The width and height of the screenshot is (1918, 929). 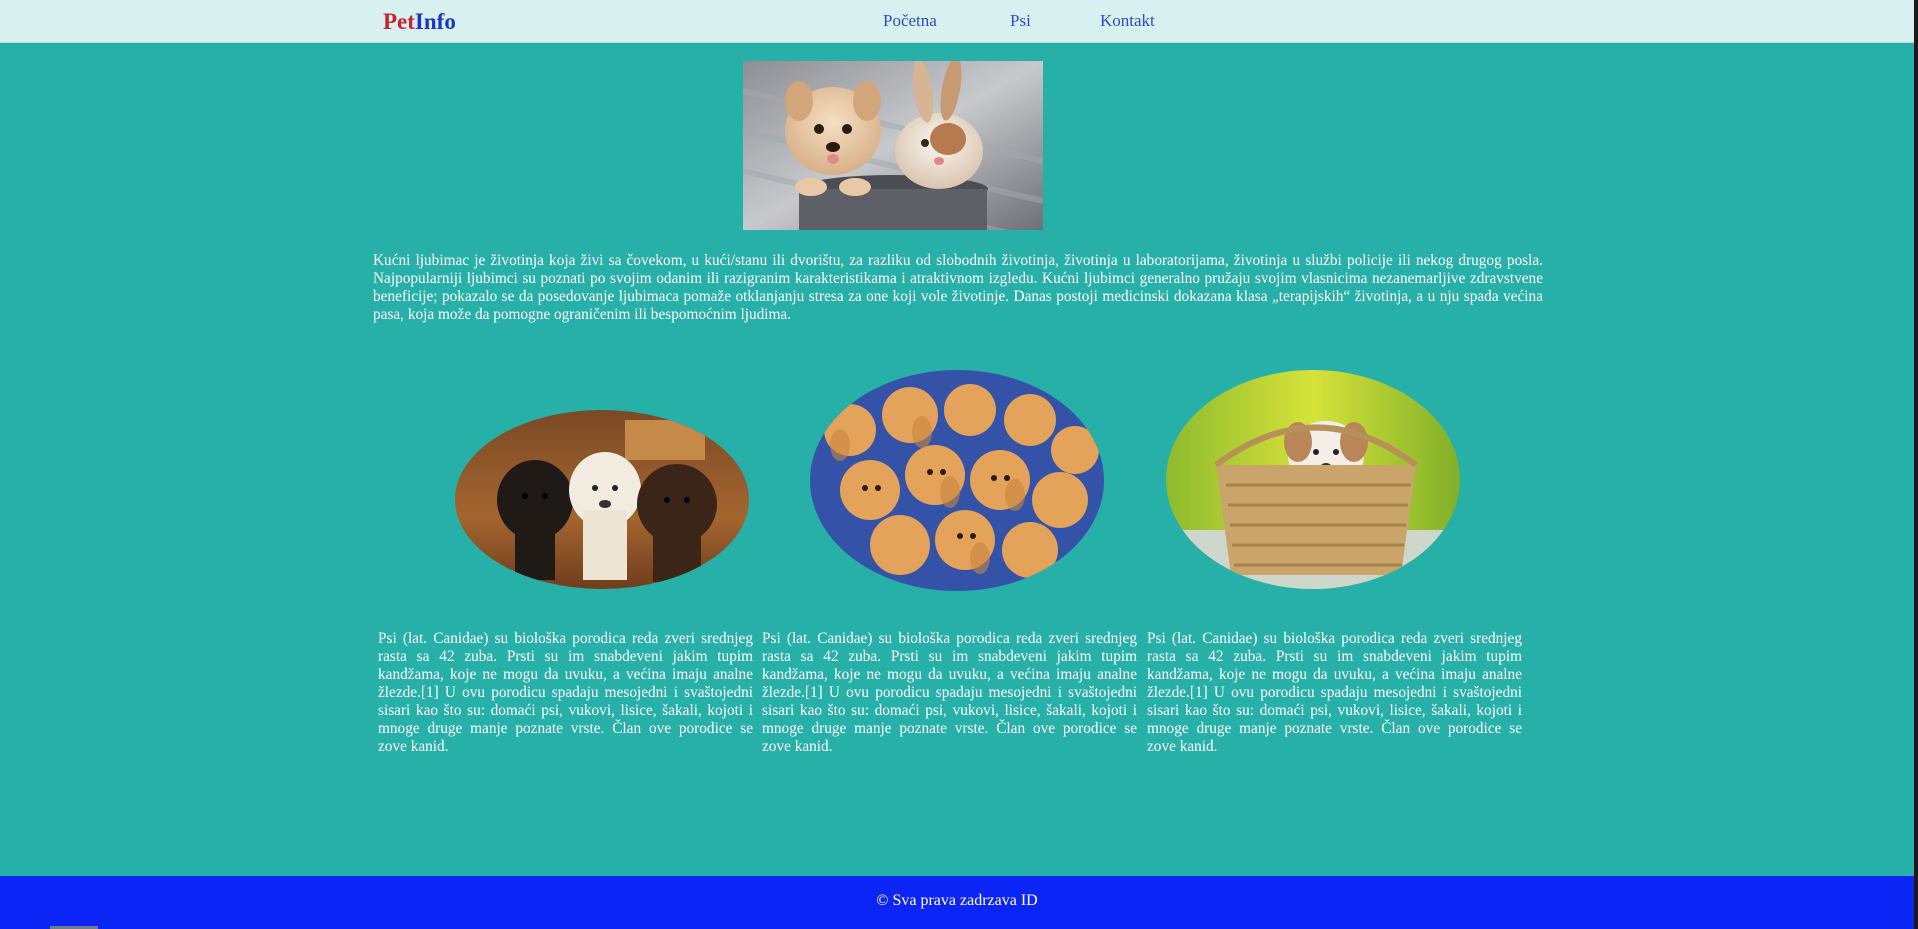 What do you see at coordinates (1020, 21) in the screenshot?
I see `nav-link-psi: Psi` at bounding box center [1020, 21].